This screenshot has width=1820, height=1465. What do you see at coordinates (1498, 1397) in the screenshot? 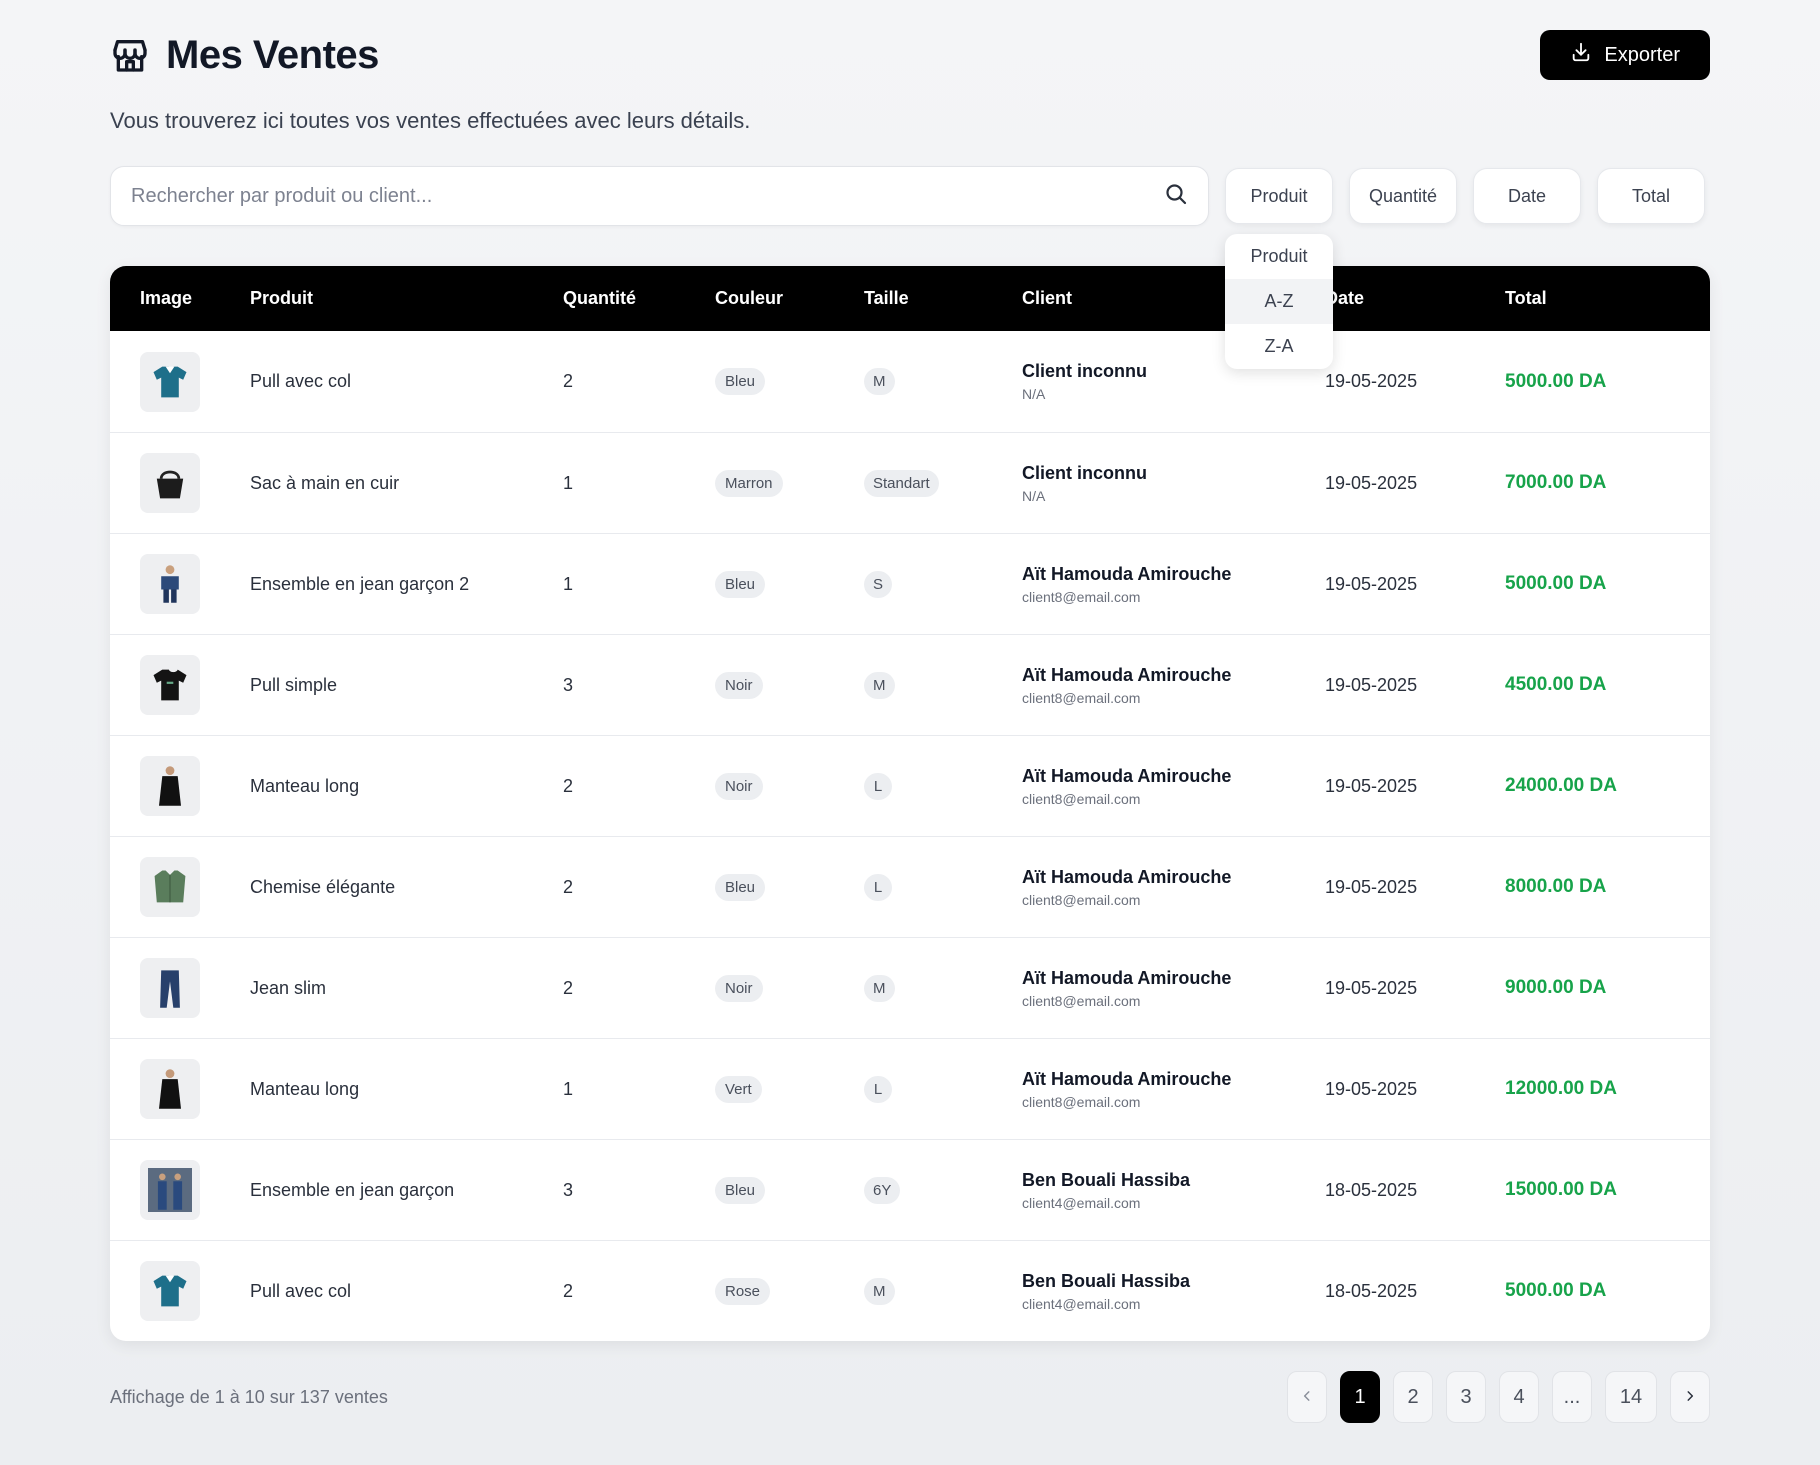
I see `pagination: 1 2 3 4 ... 14` at bounding box center [1498, 1397].